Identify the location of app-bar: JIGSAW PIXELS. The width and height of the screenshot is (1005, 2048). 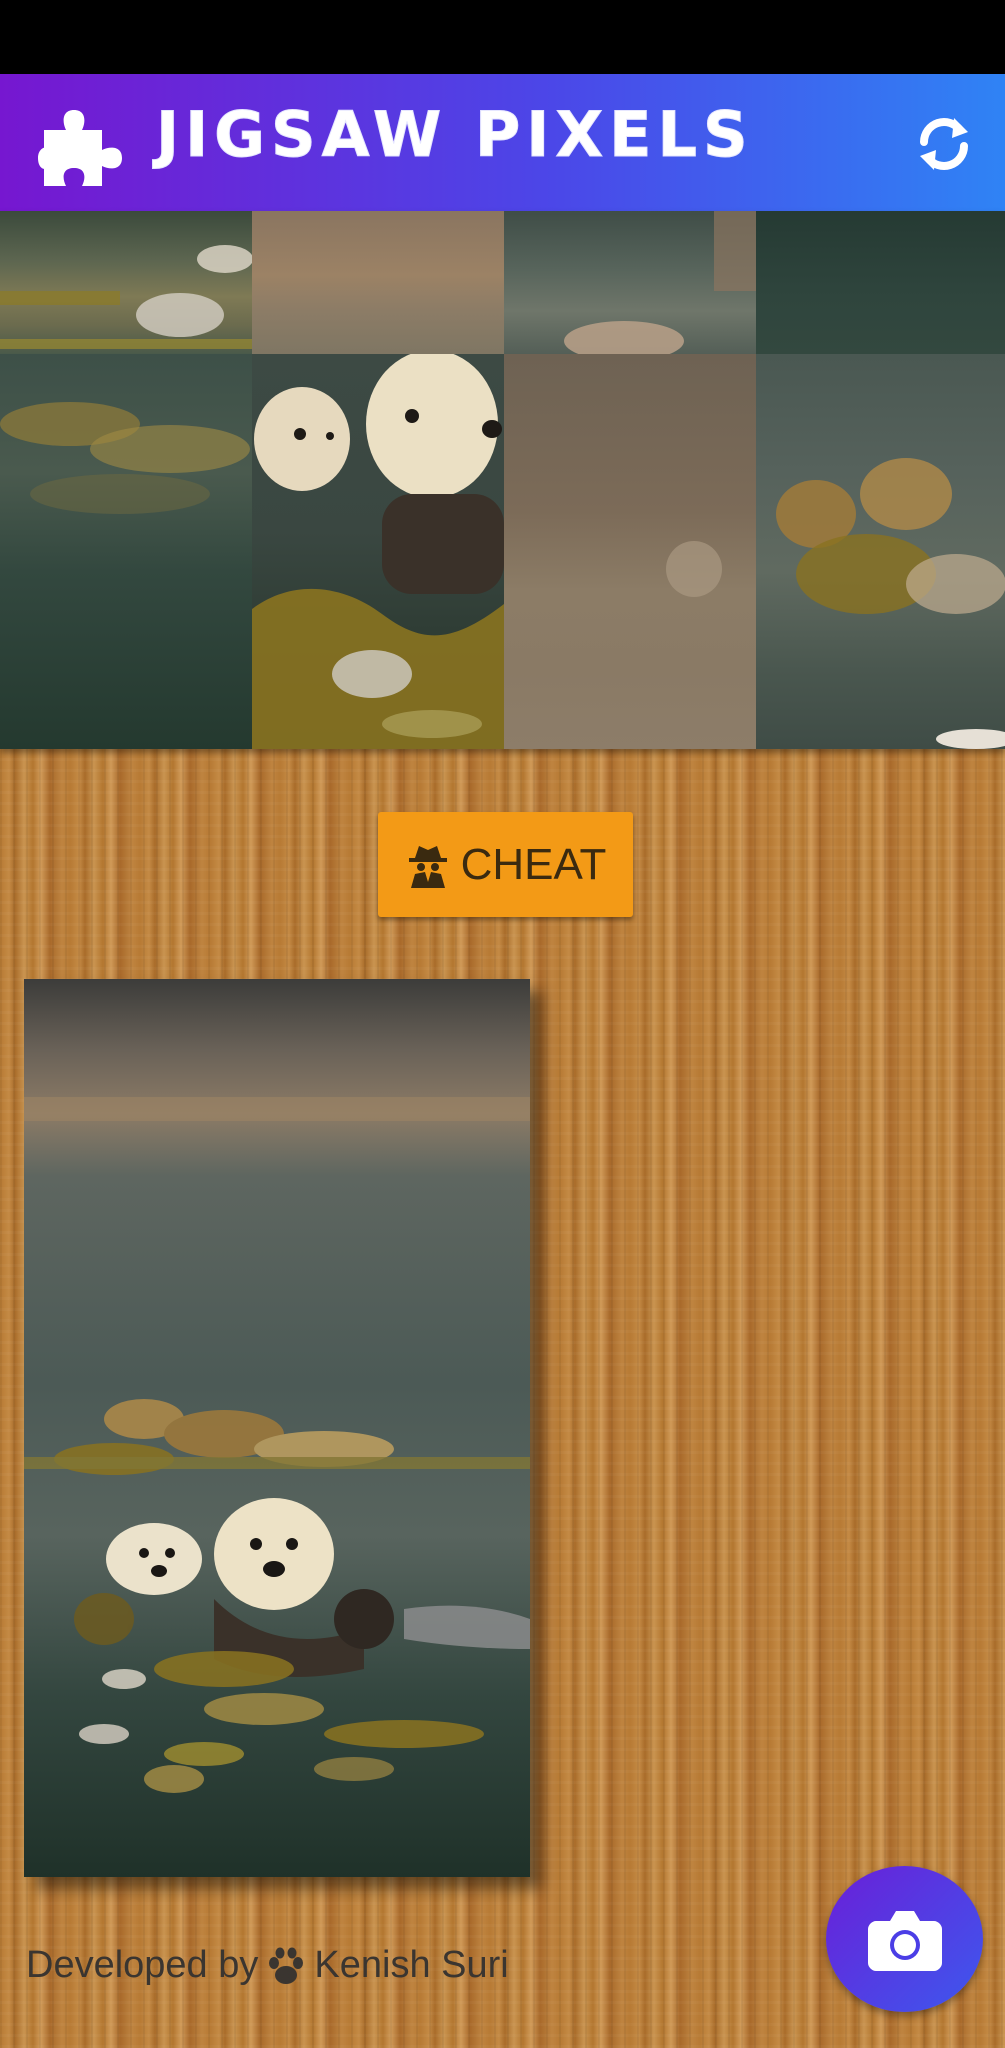
(502, 142).